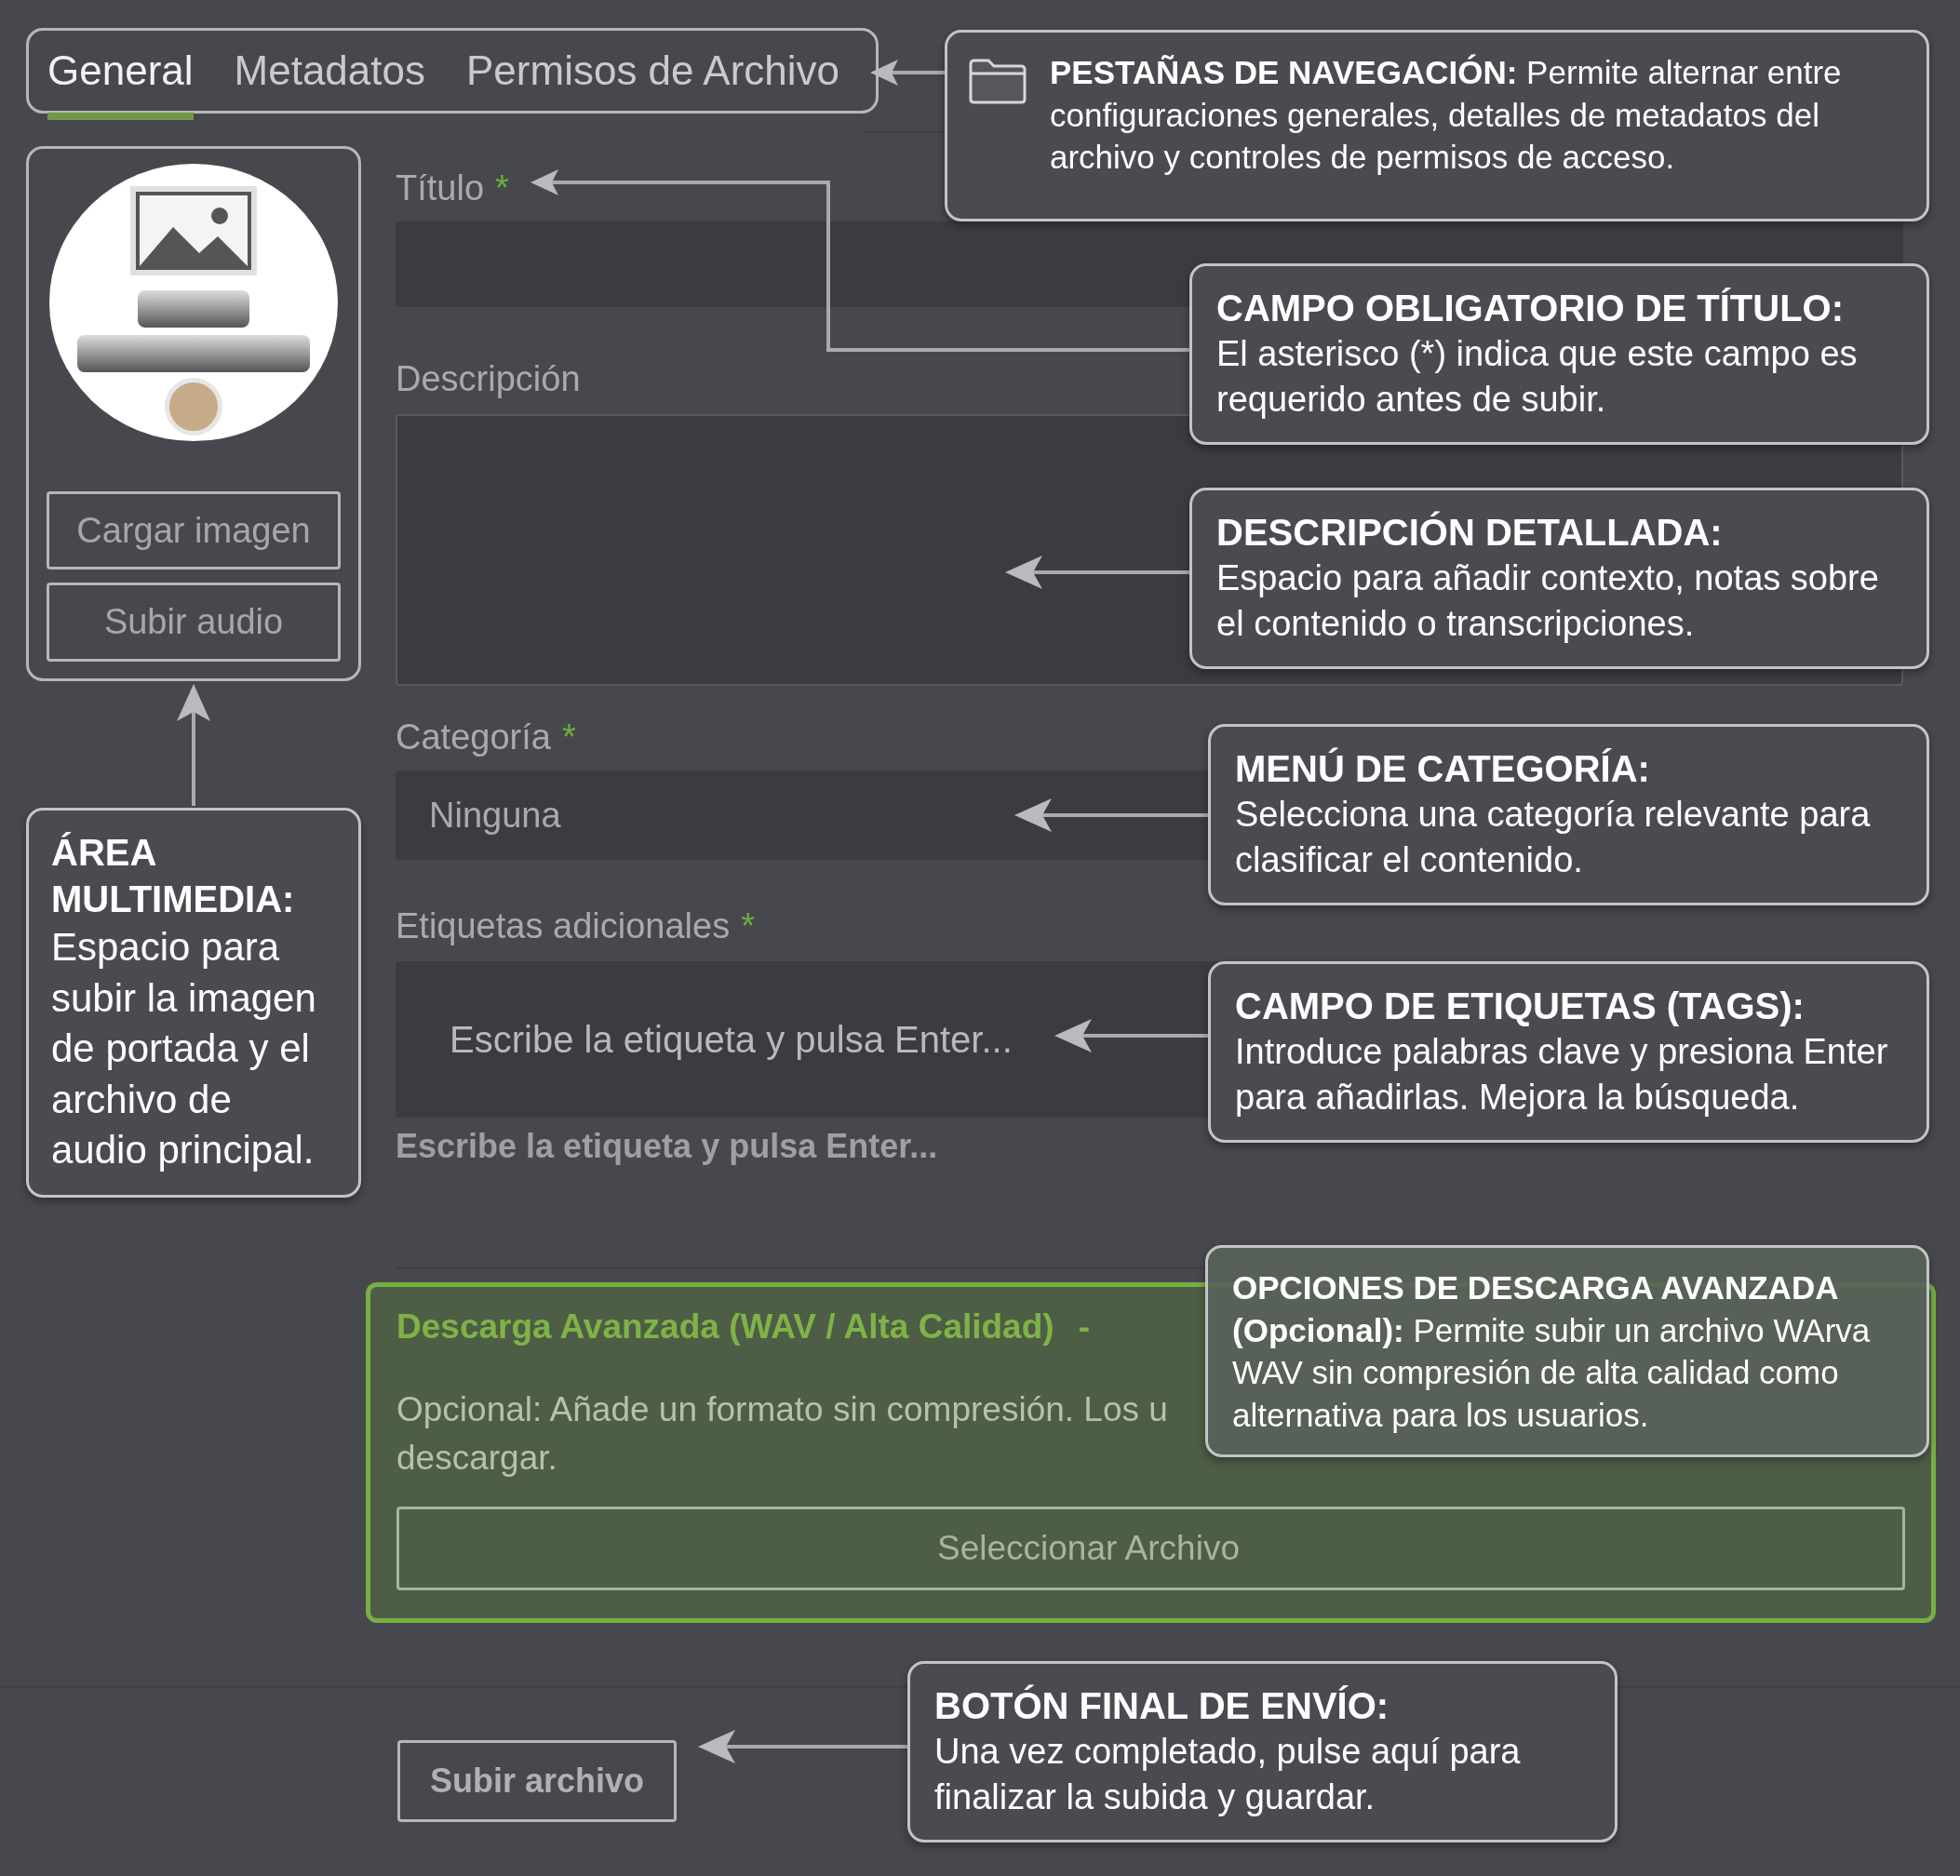  What do you see at coordinates (537, 1780) in the screenshot?
I see `submit-button: Subir archivo` at bounding box center [537, 1780].